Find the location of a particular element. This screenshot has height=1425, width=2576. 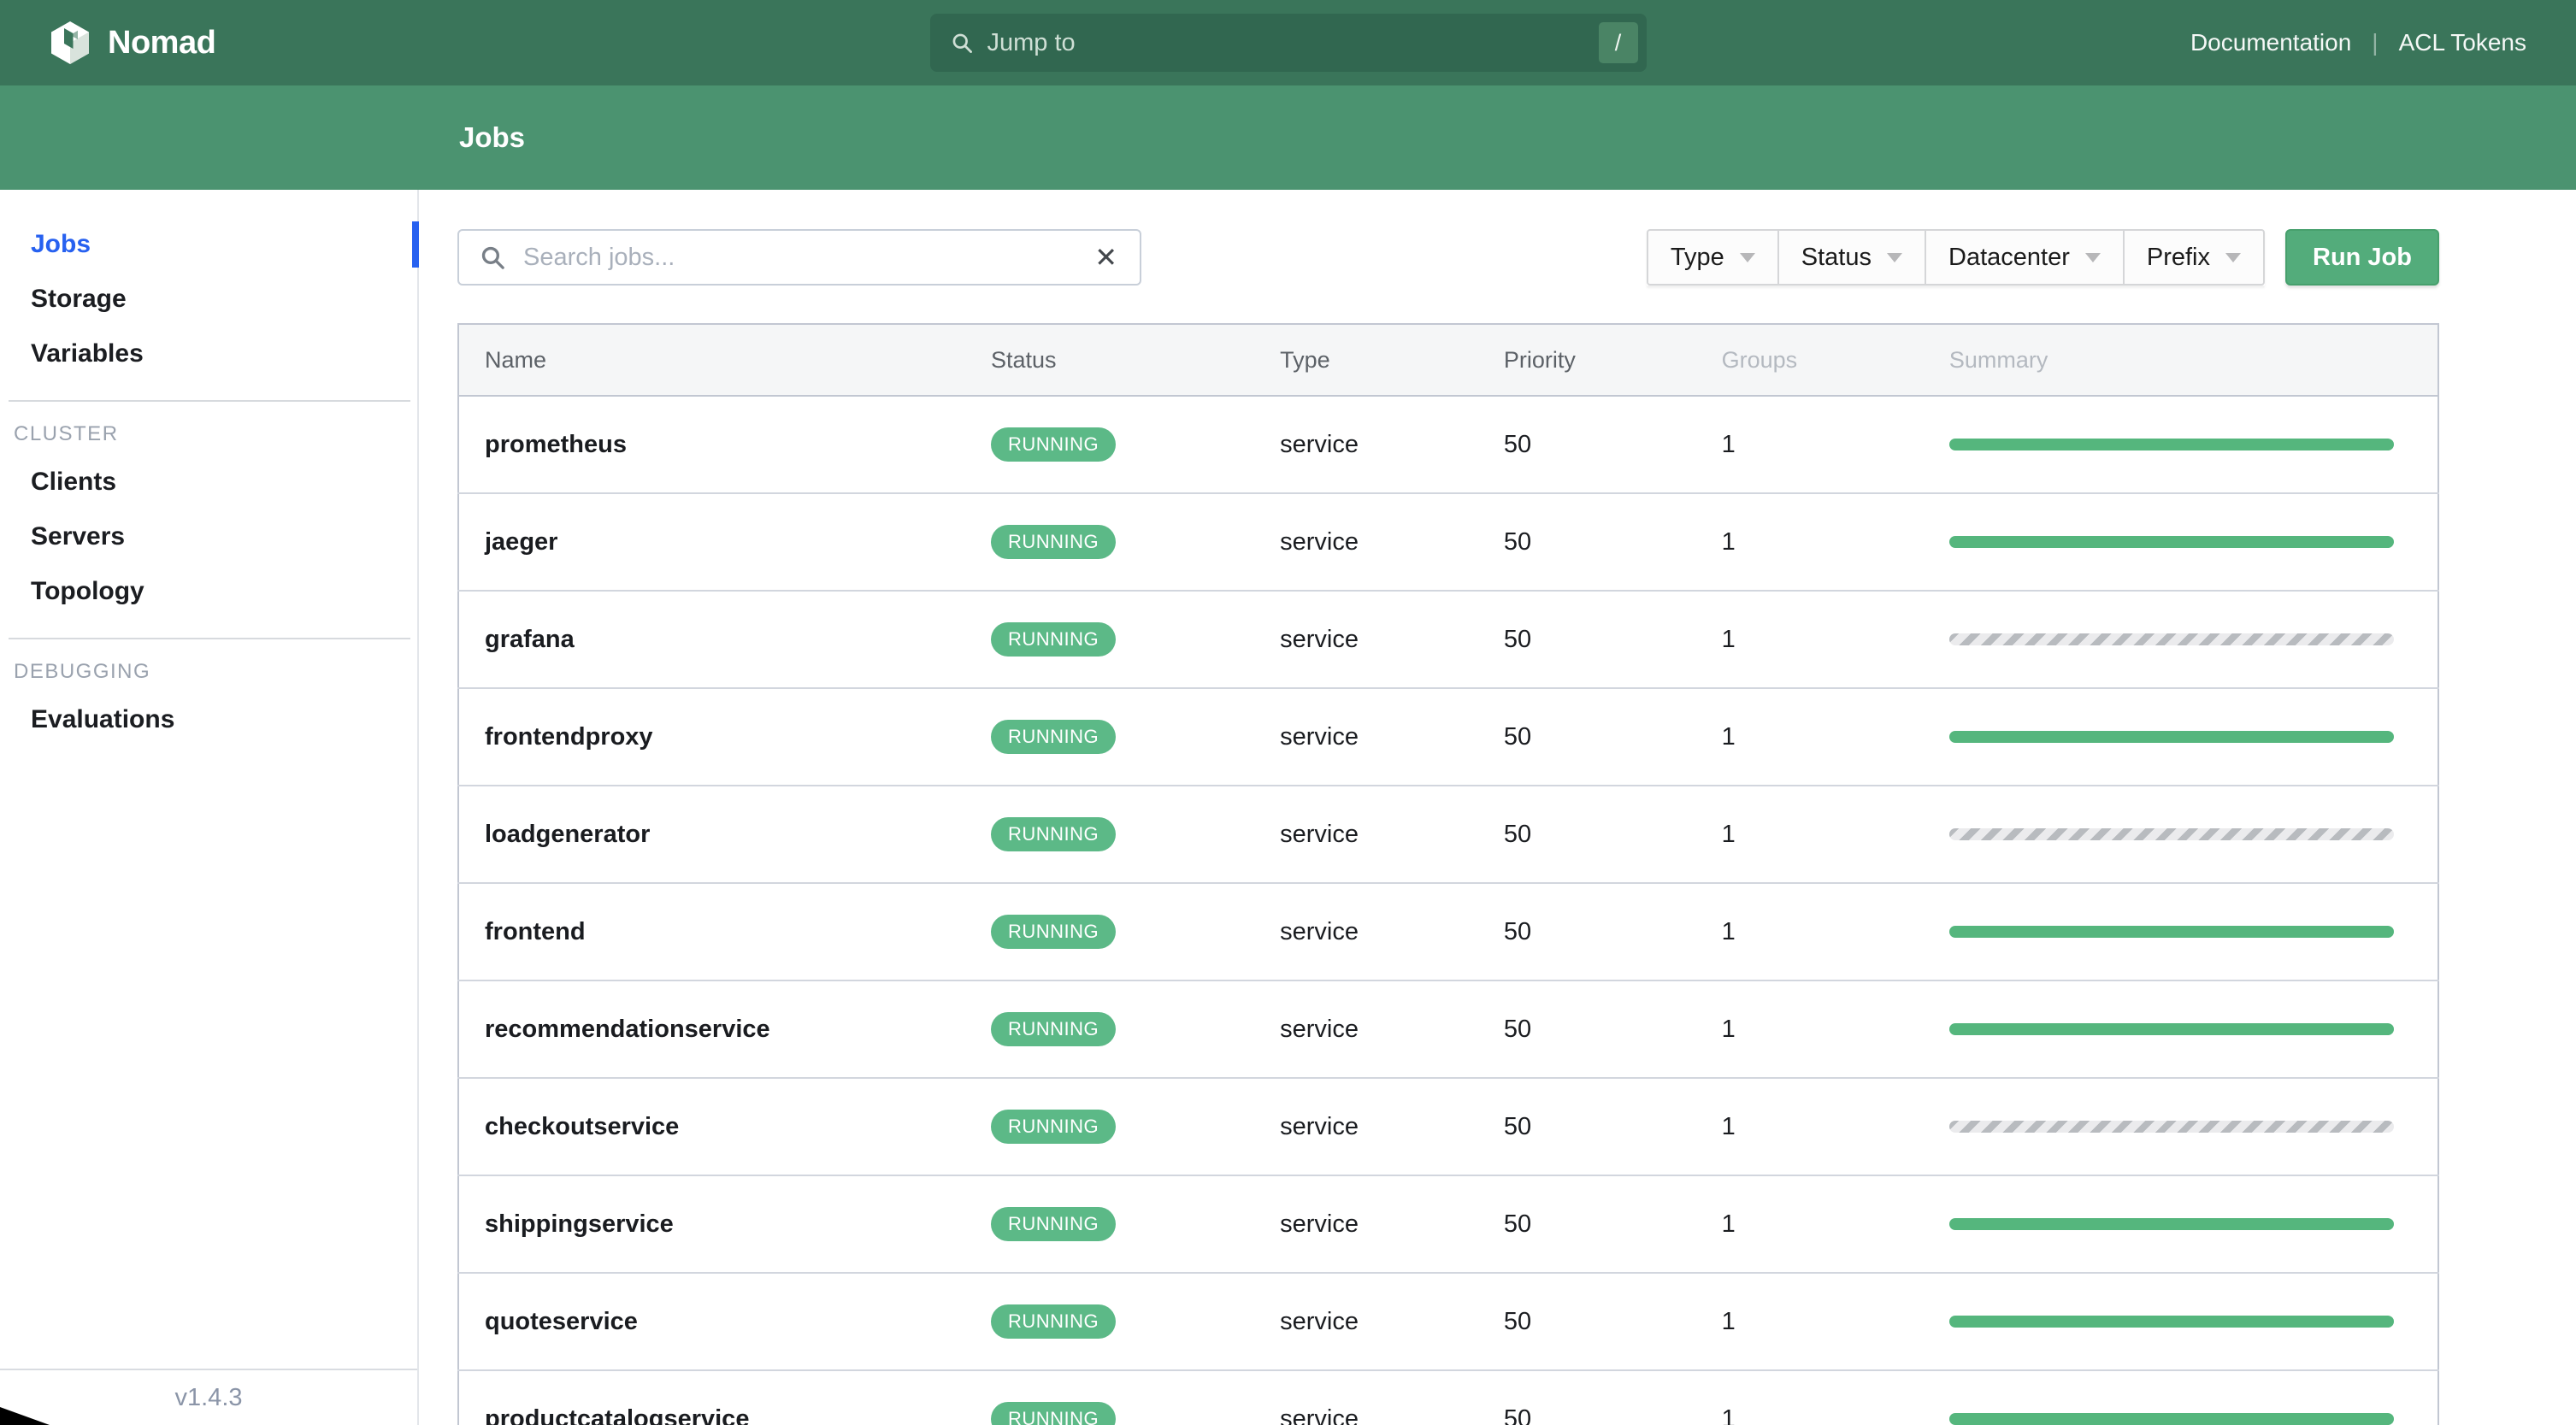

sidebar-item-storage: Storage is located at coordinates (208, 299).